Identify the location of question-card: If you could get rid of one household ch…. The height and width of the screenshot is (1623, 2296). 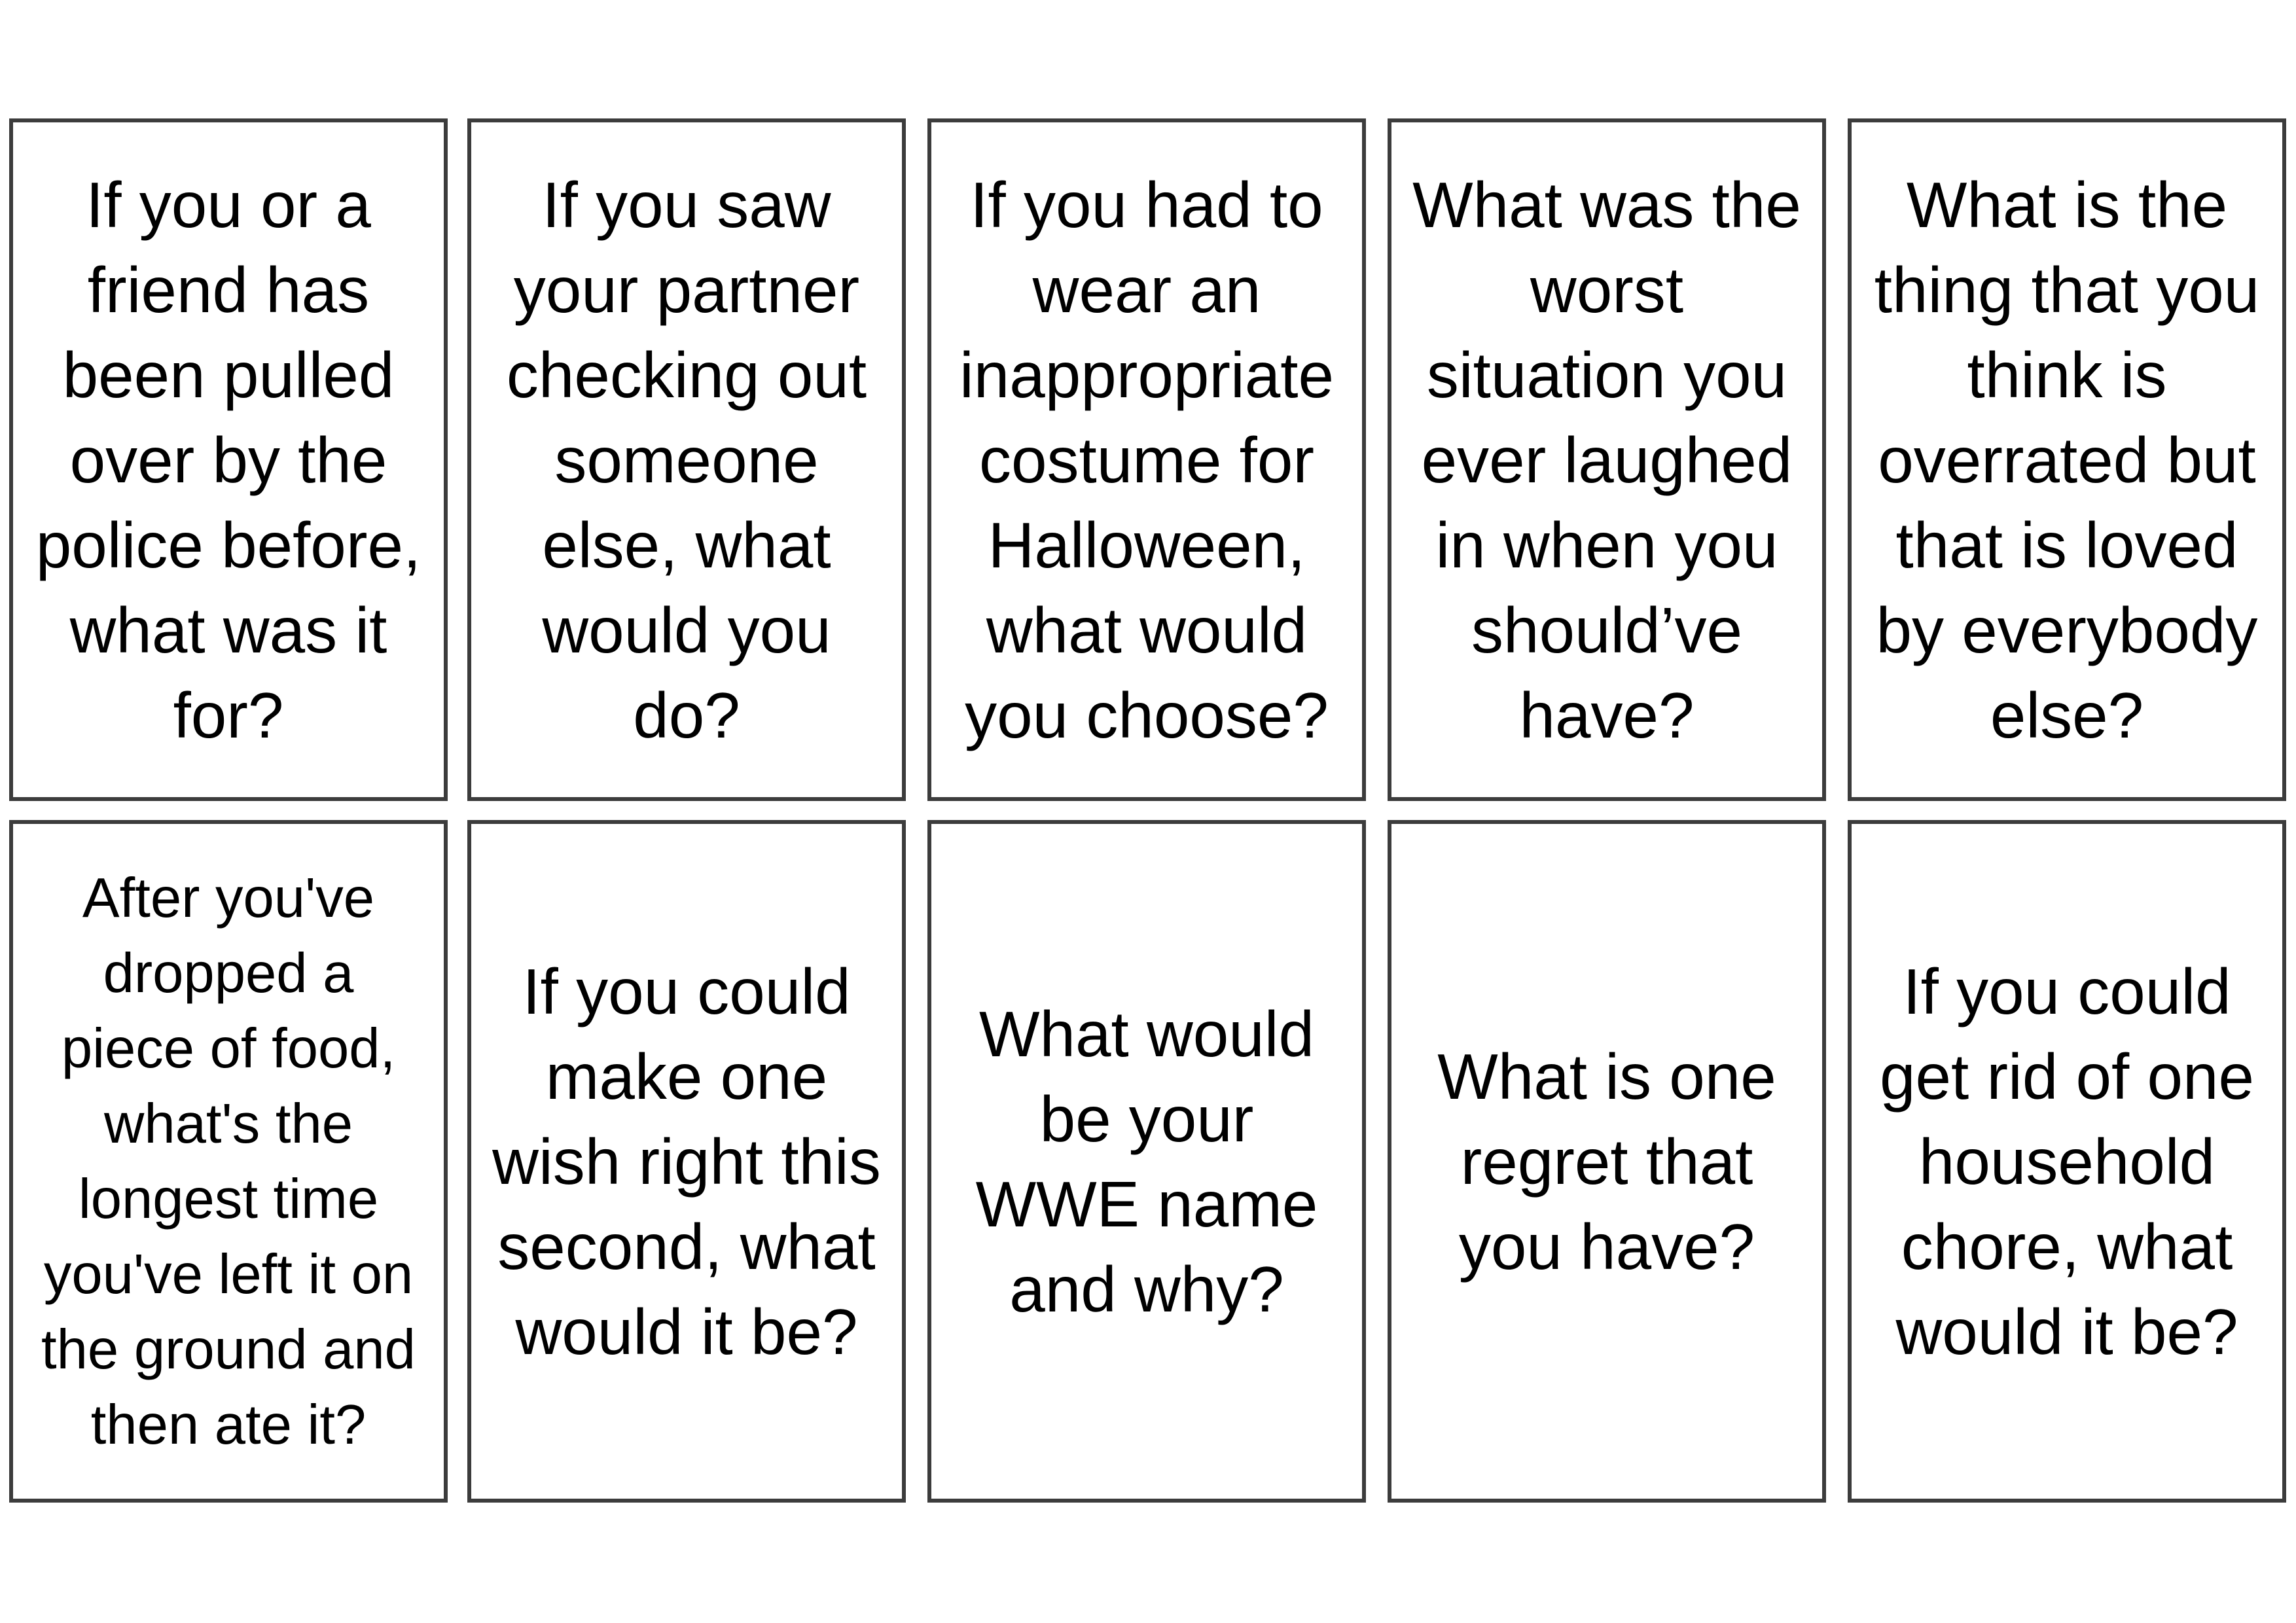
(2067, 1161).